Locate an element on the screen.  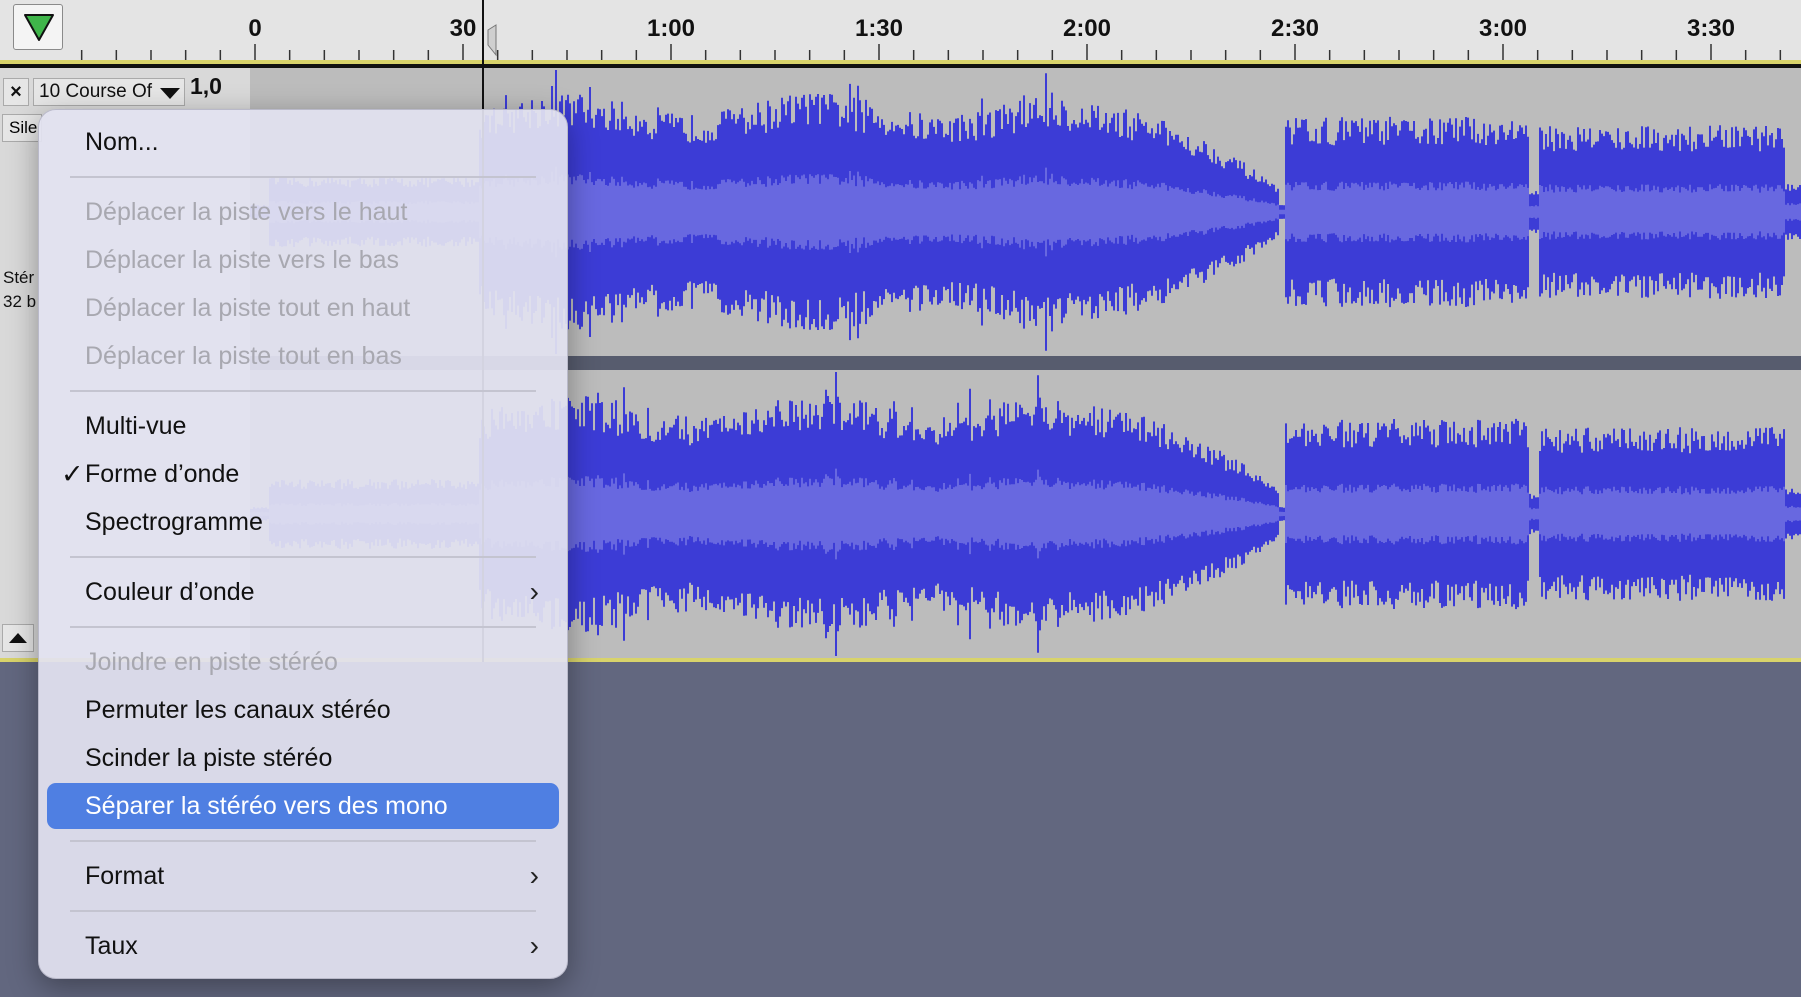
menu-item-label: Multi-vue is located at coordinates (136, 426).